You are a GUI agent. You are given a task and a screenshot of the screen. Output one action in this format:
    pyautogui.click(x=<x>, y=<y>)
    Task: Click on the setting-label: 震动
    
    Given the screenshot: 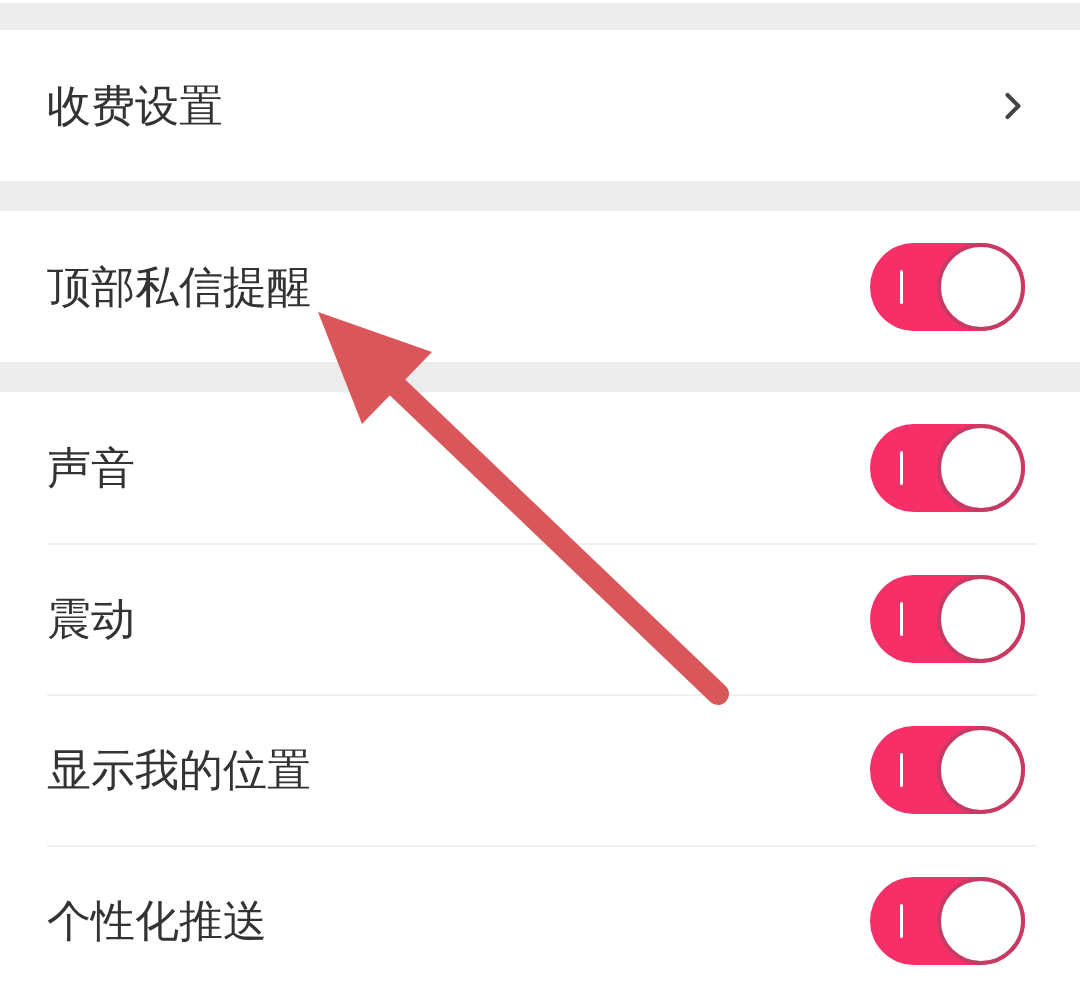 What is the action you would take?
    pyautogui.click(x=91, y=618)
    